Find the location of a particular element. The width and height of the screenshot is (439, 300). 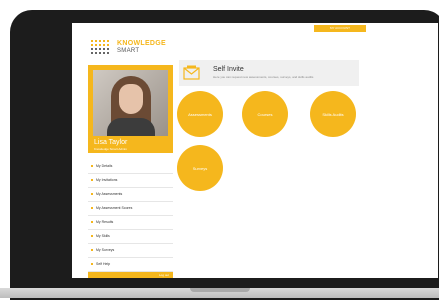

logout-button: Log out is located at coordinates (130, 275).